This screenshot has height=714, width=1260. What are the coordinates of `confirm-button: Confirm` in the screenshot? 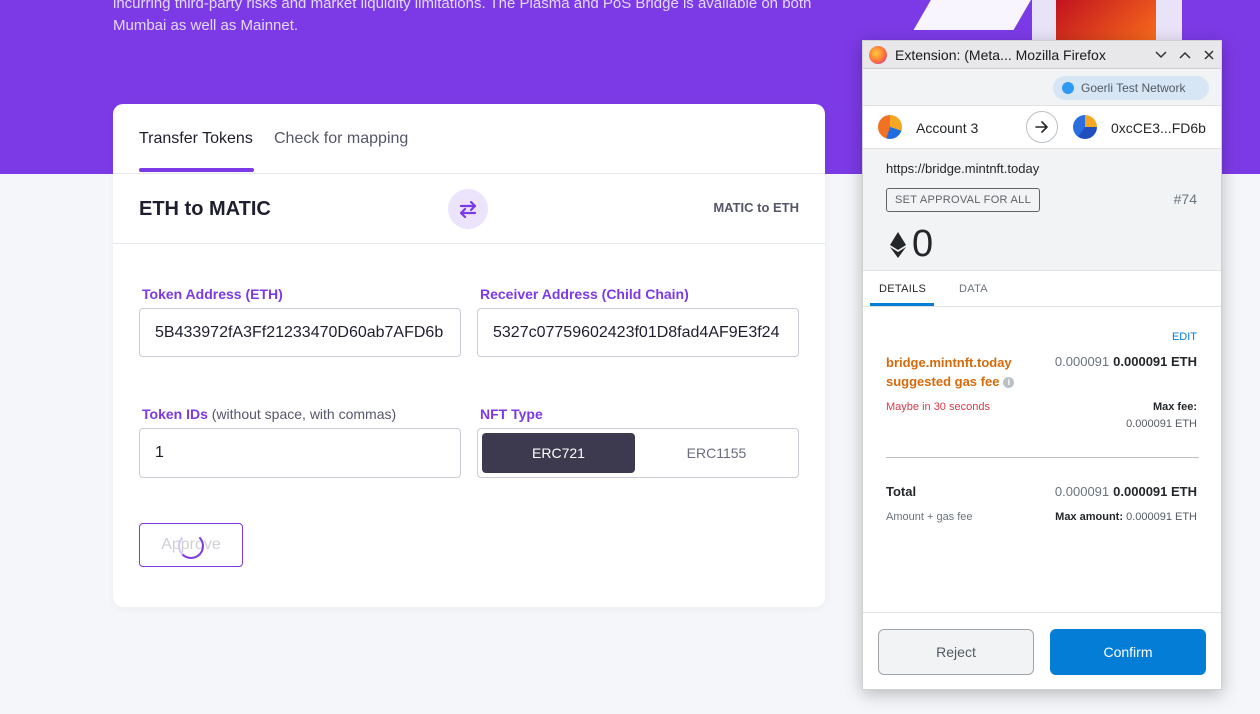 It's located at (1128, 652).